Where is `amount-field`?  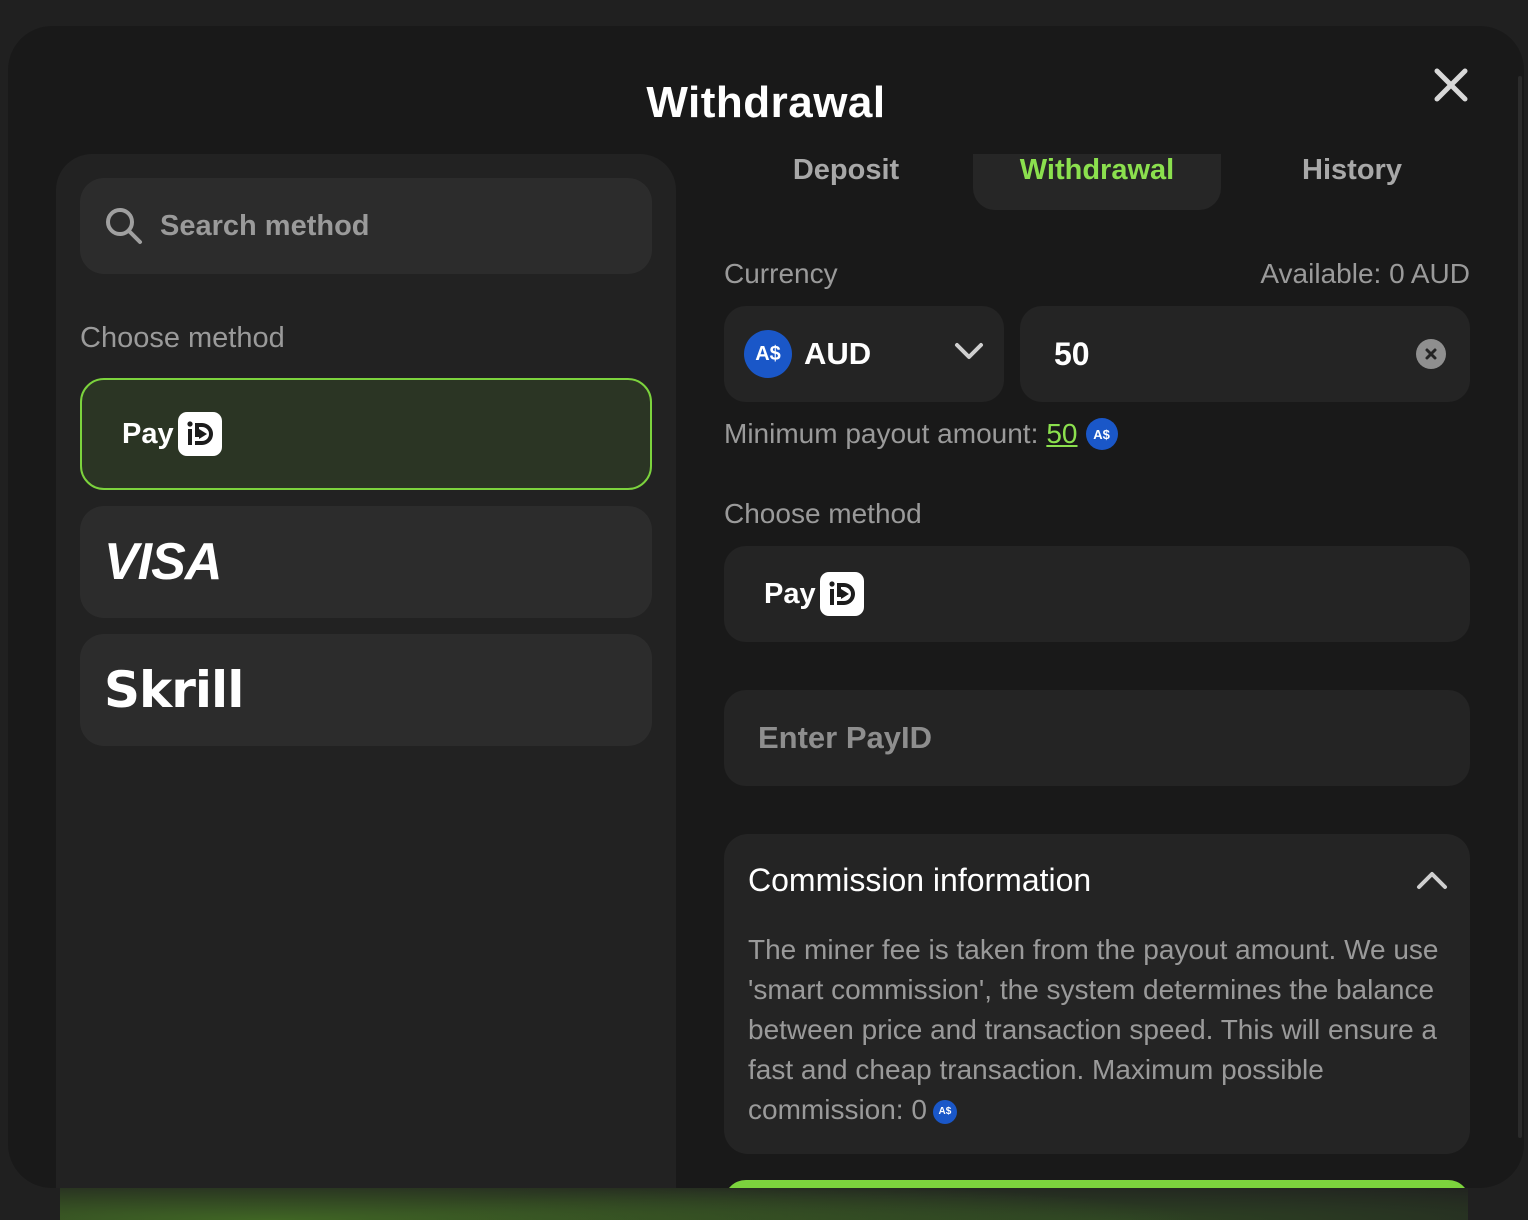
amount-field is located at coordinates (1245, 354).